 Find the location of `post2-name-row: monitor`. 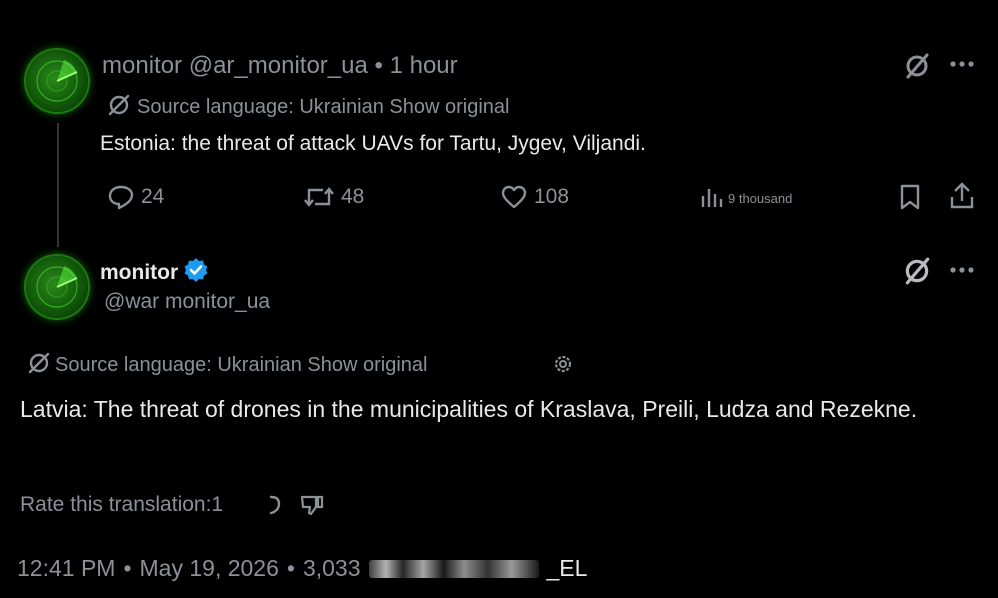

post2-name-row: monitor is located at coordinates (155, 272).